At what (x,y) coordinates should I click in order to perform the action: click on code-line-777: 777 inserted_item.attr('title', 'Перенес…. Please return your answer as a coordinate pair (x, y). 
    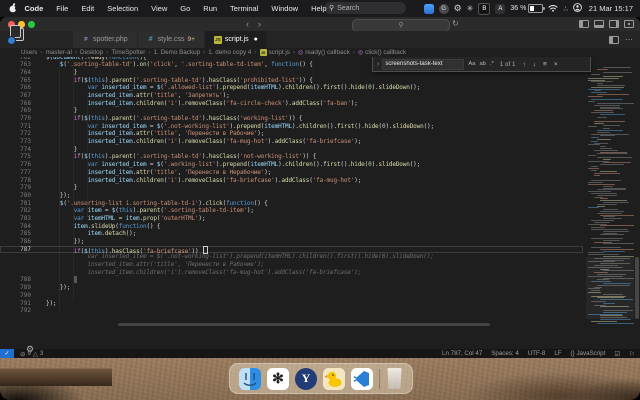
    Looking at the image, I should click on (291, 173).